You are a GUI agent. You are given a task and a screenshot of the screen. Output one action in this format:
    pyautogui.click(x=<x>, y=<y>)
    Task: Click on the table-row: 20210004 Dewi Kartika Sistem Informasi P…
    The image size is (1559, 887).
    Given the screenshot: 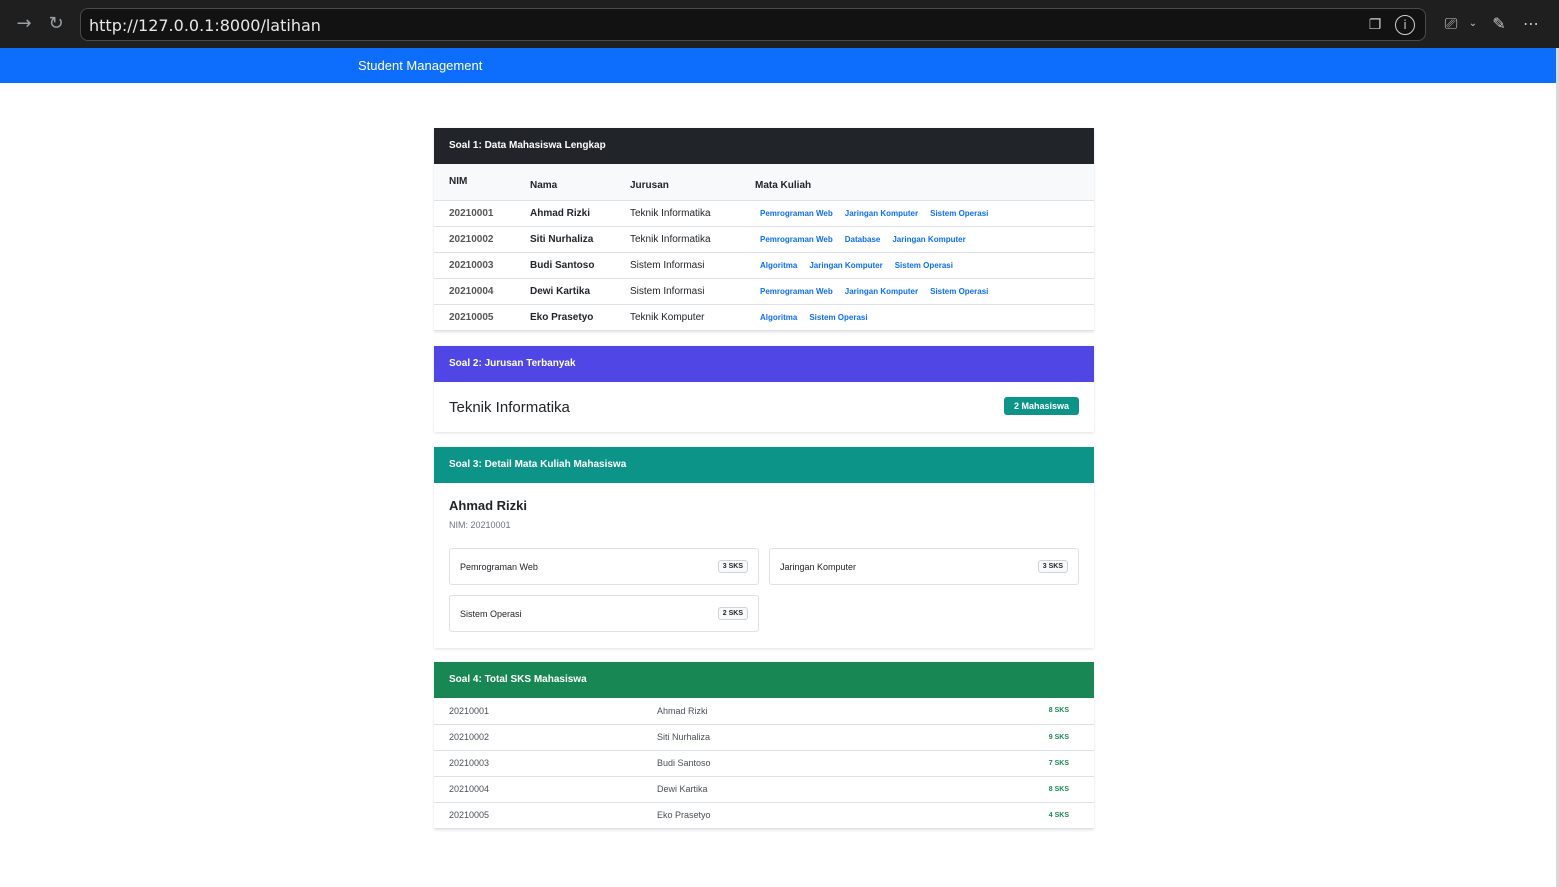 What is the action you would take?
    pyautogui.click(x=764, y=291)
    